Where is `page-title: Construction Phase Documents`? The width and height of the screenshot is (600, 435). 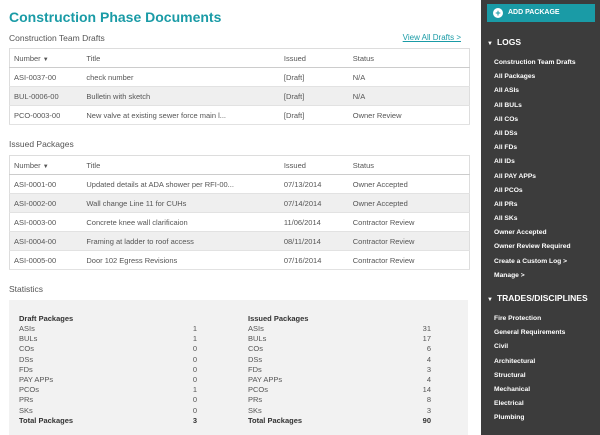 page-title: Construction Phase Documents is located at coordinates (115, 17).